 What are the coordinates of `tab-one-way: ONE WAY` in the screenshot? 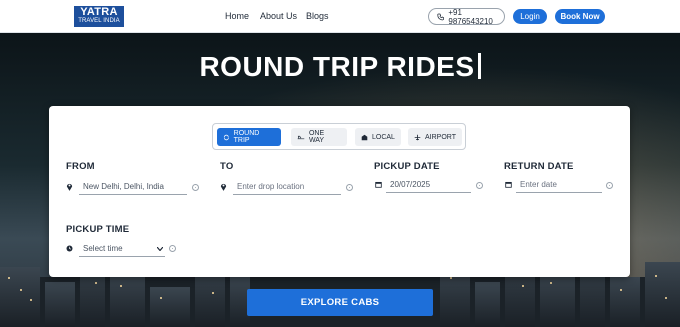 It's located at (319, 137).